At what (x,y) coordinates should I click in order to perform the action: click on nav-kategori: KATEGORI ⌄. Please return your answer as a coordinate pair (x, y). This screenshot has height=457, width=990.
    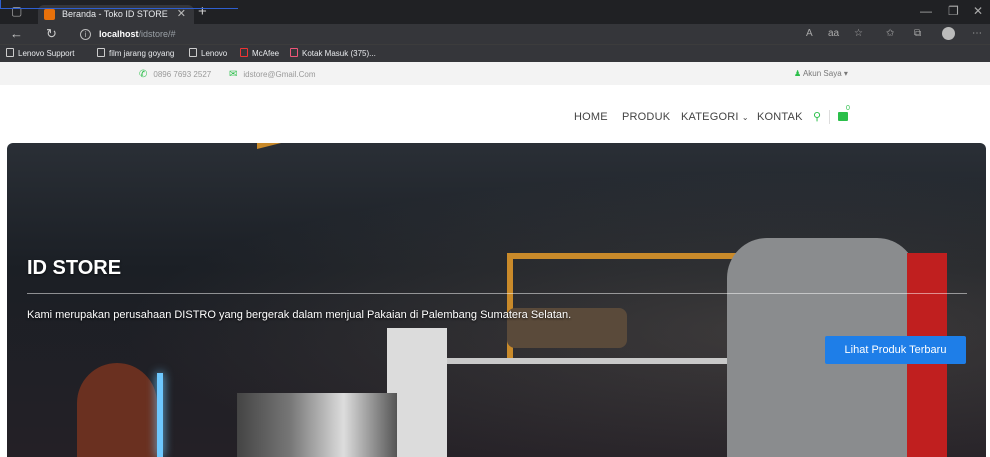
    Looking at the image, I should click on (715, 117).